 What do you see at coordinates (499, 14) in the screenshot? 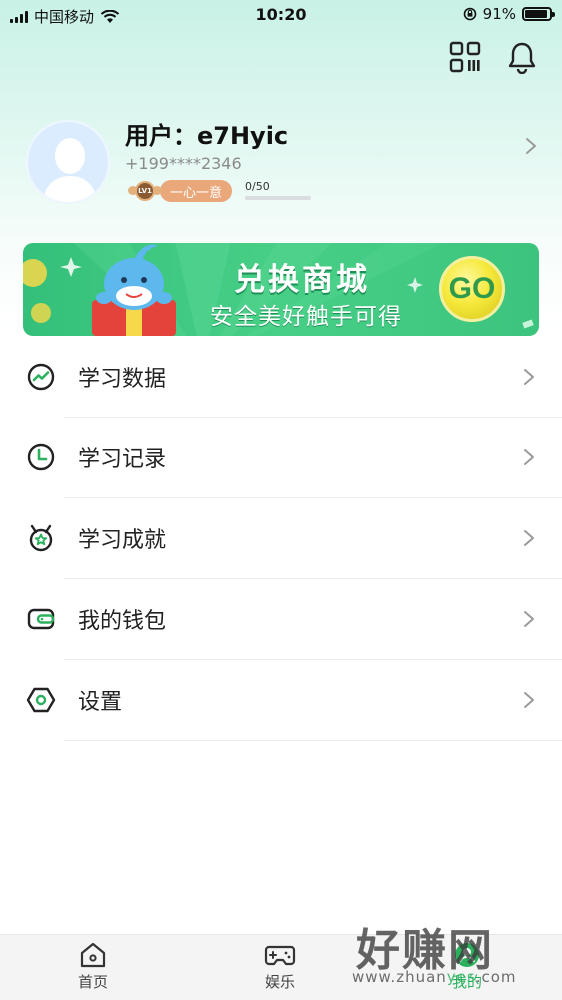
I see `battery-percent: 91%` at bounding box center [499, 14].